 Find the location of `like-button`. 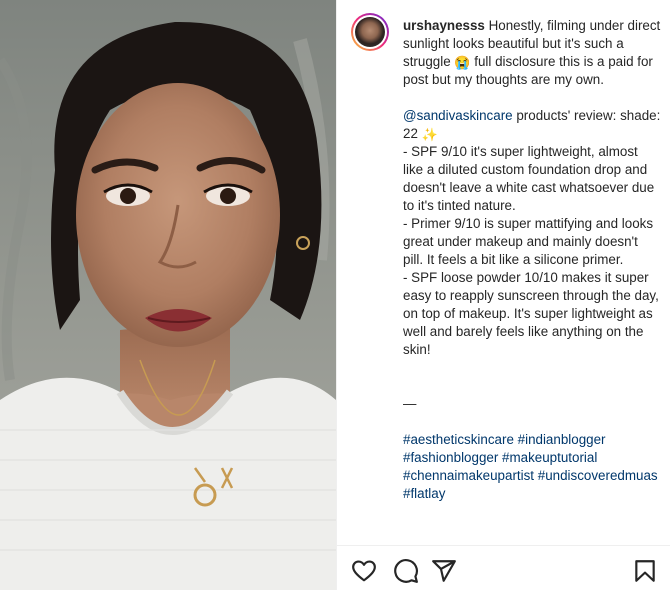

like-button is located at coordinates (364, 571).